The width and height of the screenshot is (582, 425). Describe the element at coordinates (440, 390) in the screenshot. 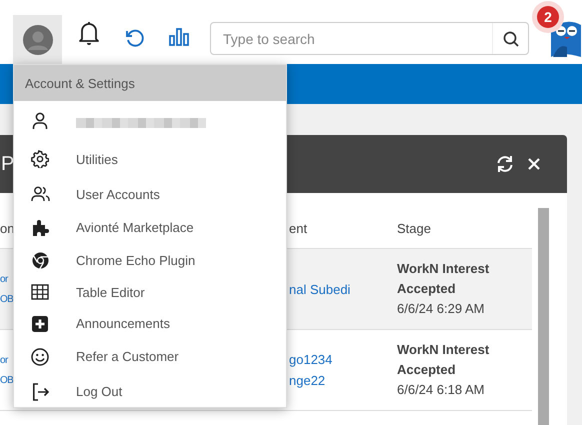

I see `timestamp: 6/6/24 6:18 AM` at that location.